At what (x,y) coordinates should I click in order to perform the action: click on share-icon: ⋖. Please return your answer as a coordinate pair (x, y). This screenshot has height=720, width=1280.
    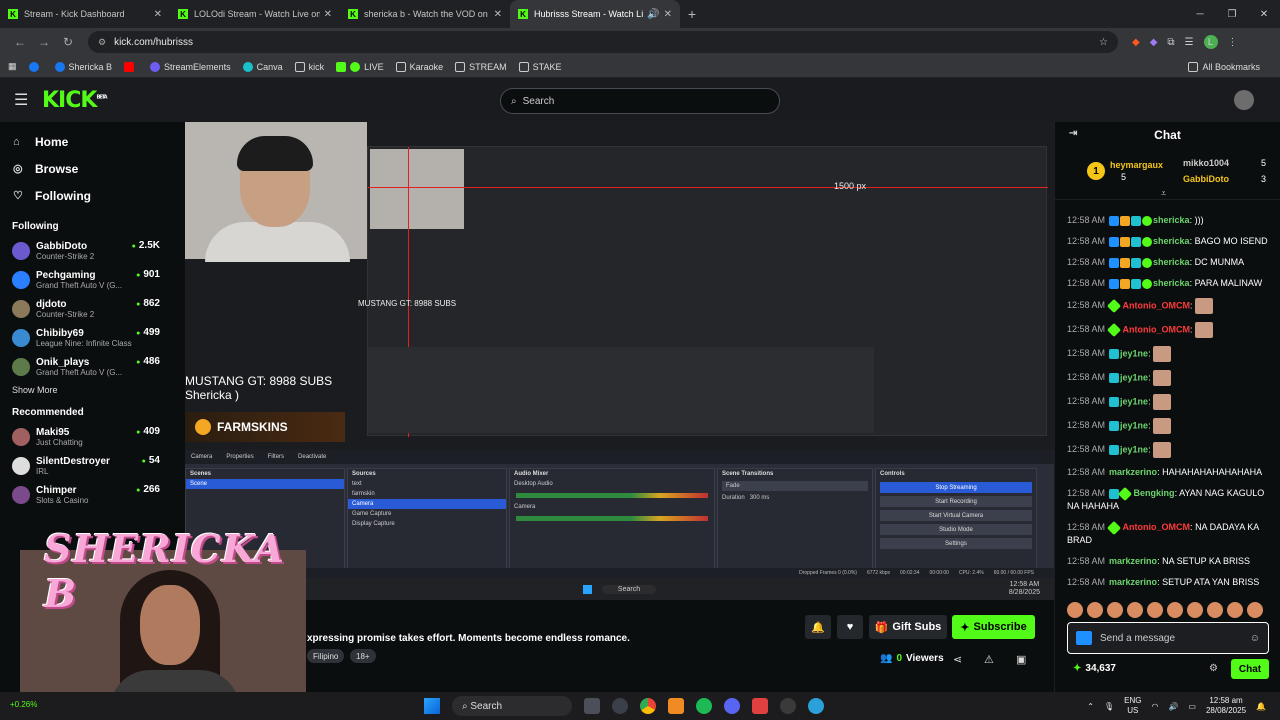
    Looking at the image, I should click on (957, 659).